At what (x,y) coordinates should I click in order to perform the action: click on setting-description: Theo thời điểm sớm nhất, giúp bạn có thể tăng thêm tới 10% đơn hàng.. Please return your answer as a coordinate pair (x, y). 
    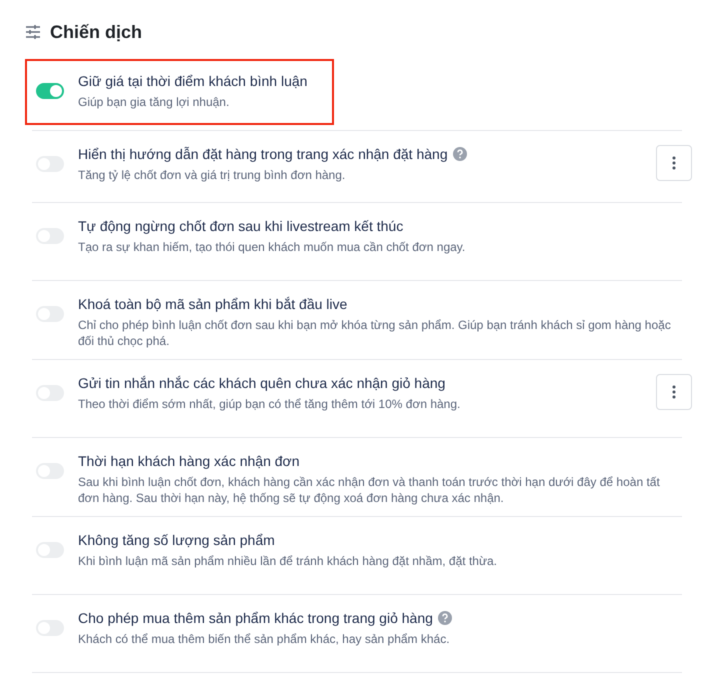
    Looking at the image, I should click on (270, 404).